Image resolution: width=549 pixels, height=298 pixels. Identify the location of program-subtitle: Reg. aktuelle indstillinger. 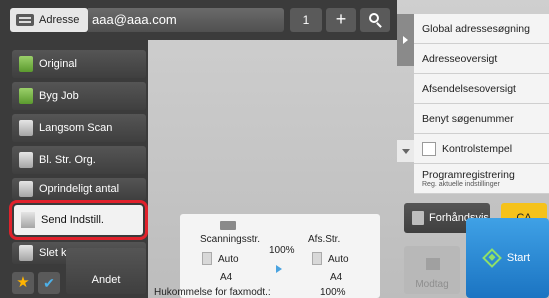
(461, 184).